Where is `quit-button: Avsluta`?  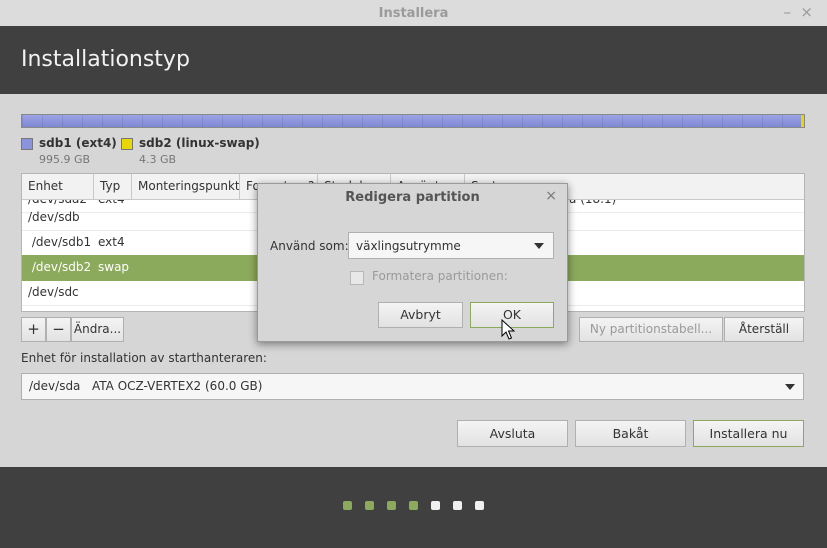
quit-button: Avsluta is located at coordinates (512, 433).